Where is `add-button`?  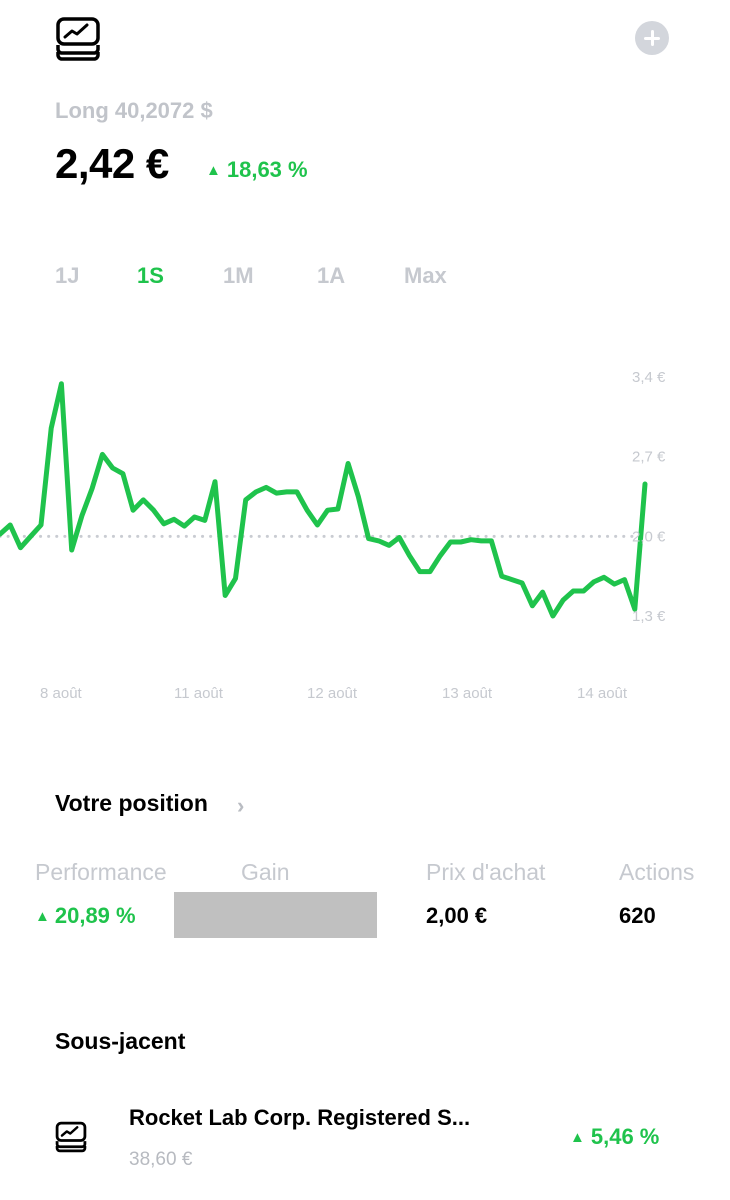 add-button is located at coordinates (652, 38).